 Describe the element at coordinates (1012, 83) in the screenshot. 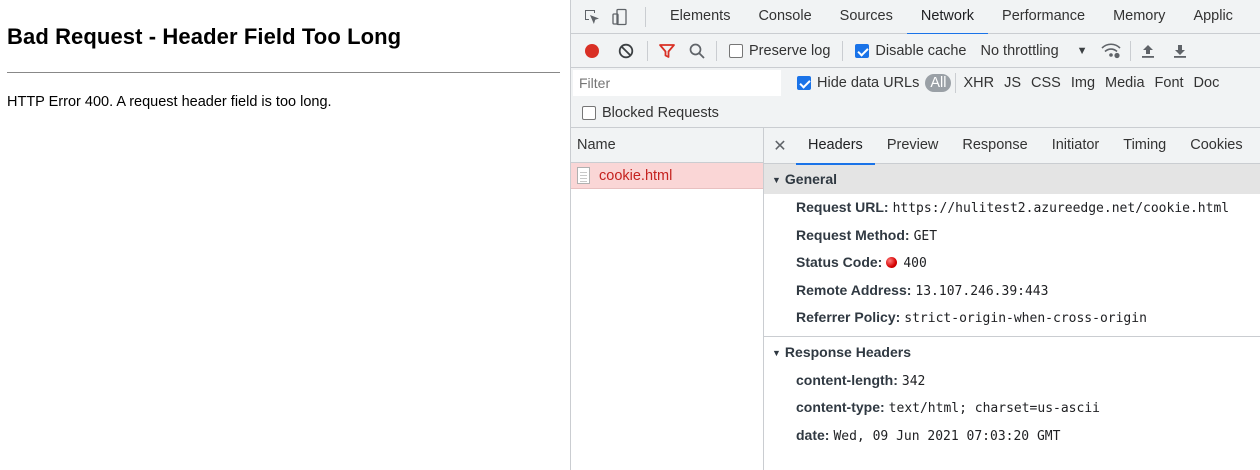

I see `filter-type-js: JS` at that location.